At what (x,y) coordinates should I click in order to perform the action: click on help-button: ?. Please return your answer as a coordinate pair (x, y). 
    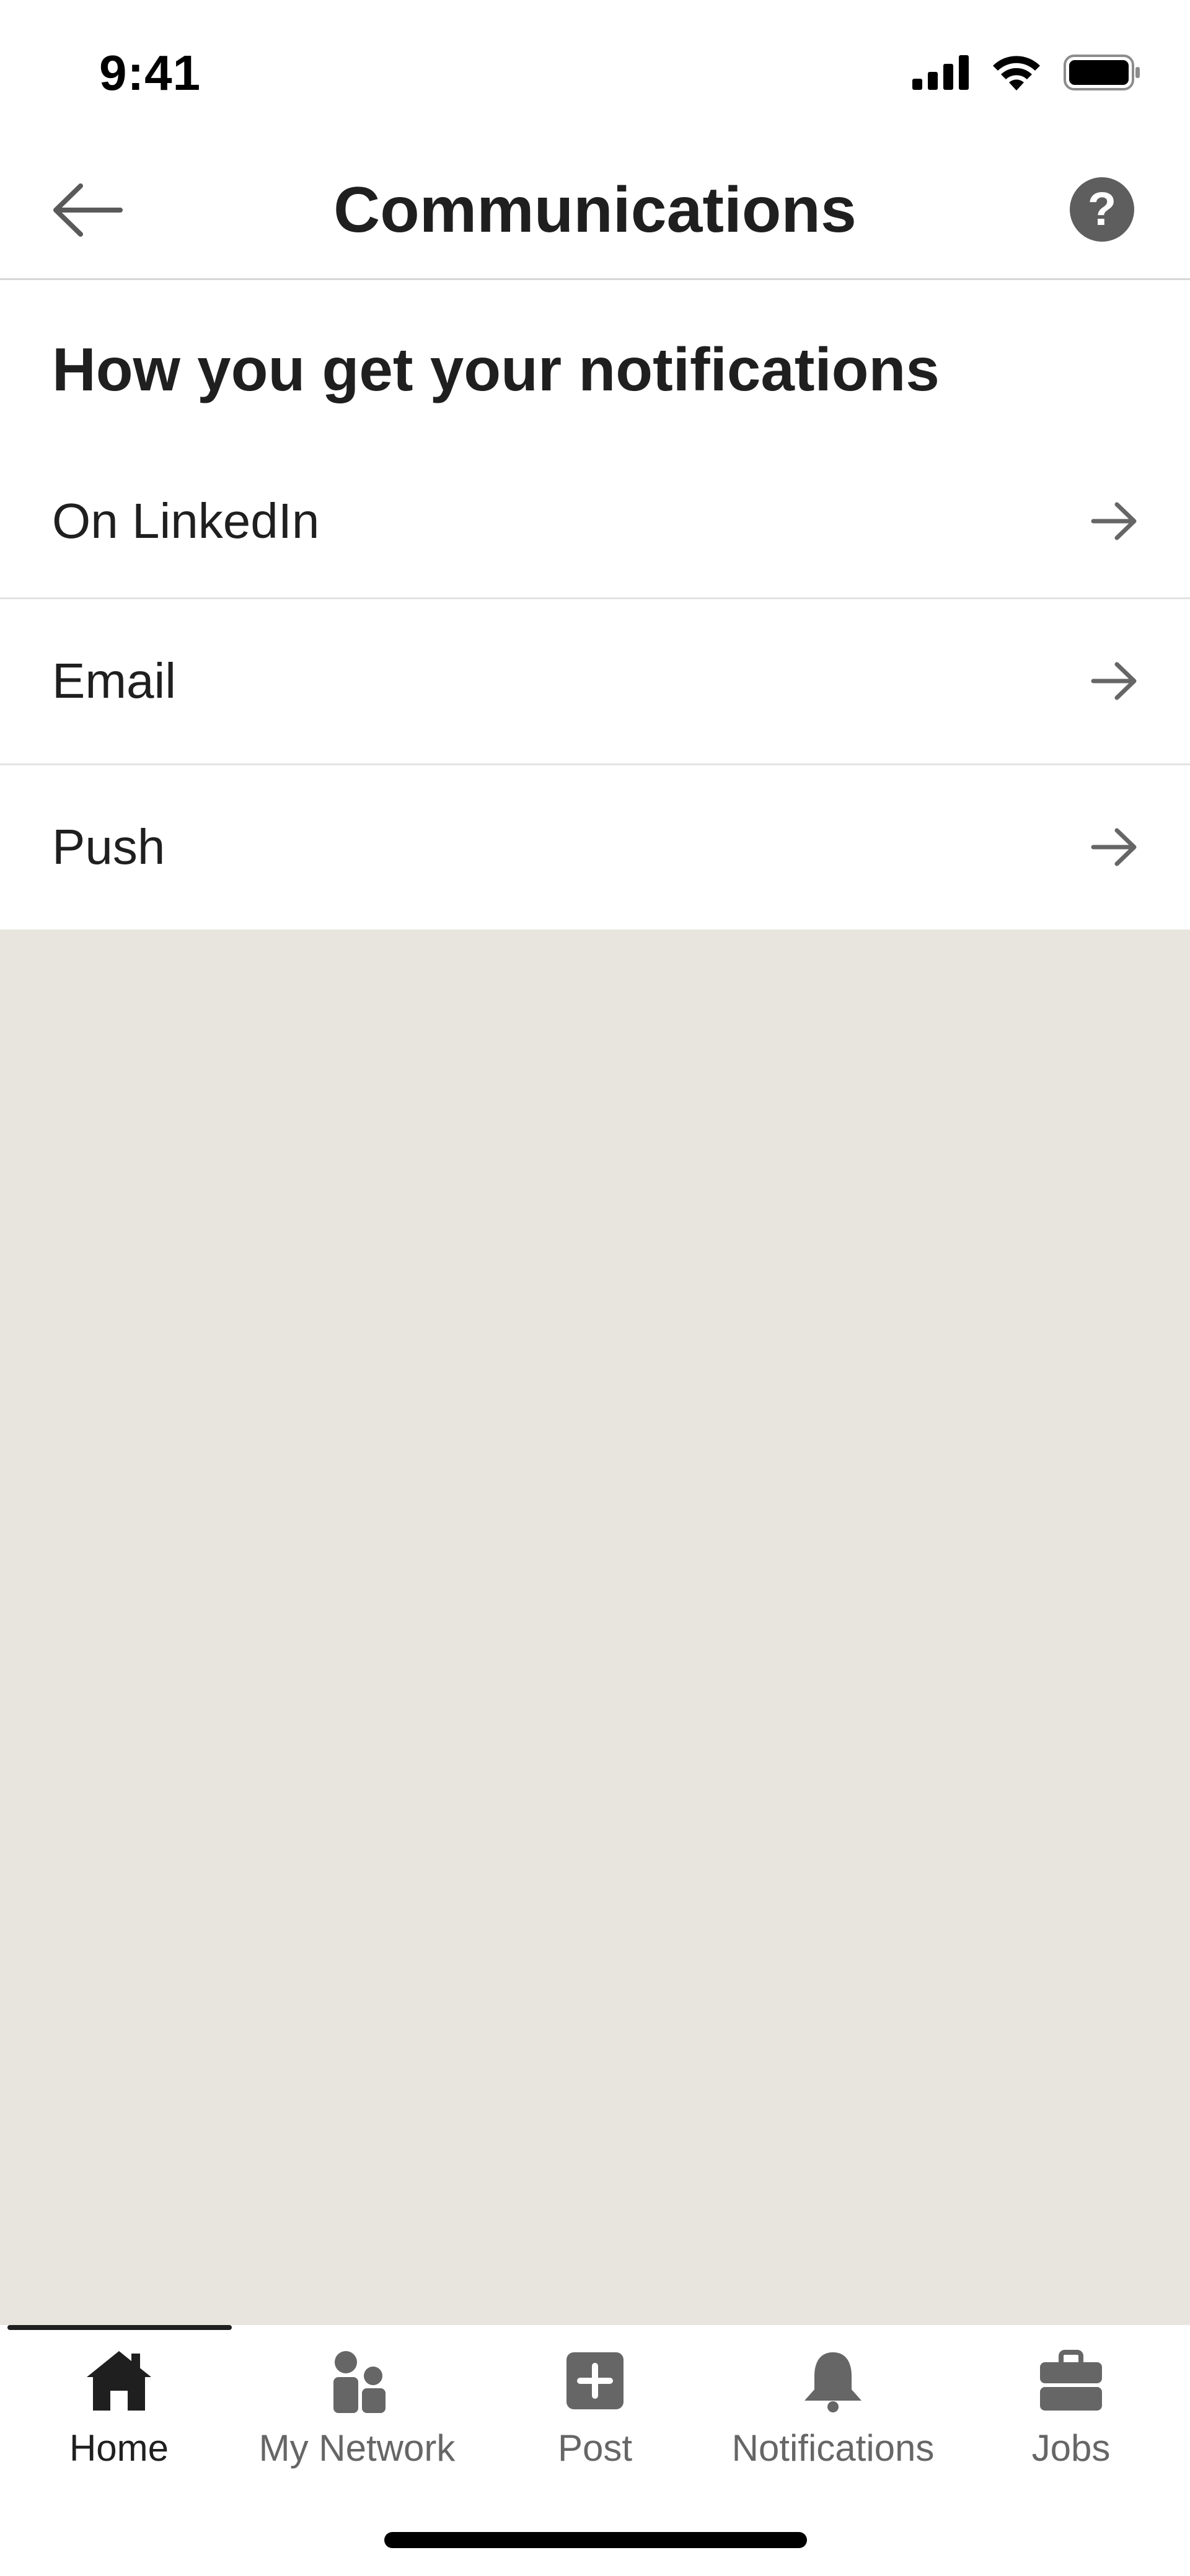
    Looking at the image, I should click on (1102, 210).